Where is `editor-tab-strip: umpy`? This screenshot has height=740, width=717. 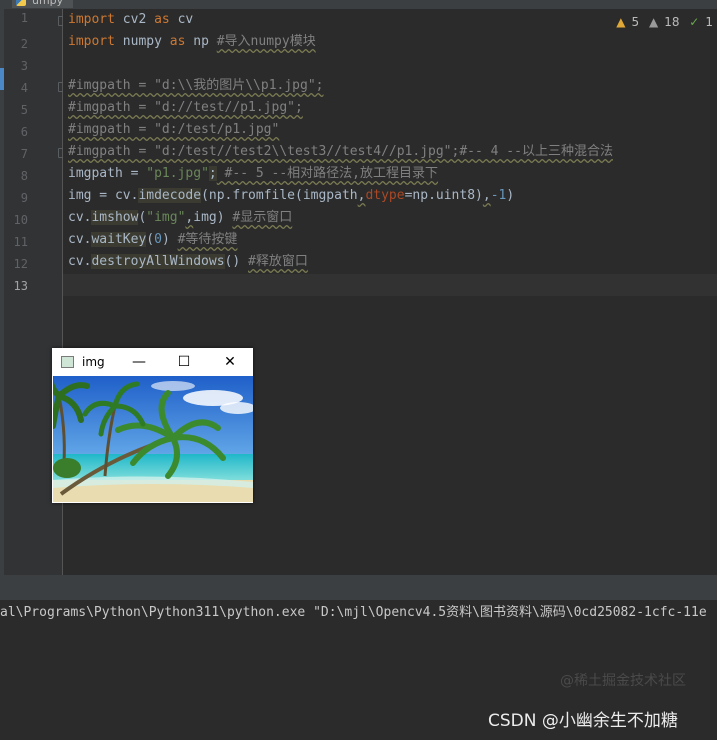 editor-tab-strip: umpy is located at coordinates (358, 4).